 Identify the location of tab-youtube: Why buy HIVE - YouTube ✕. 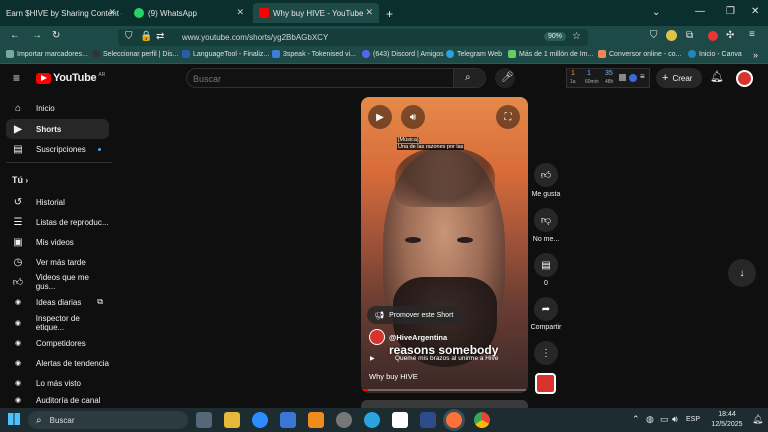
(316, 13).